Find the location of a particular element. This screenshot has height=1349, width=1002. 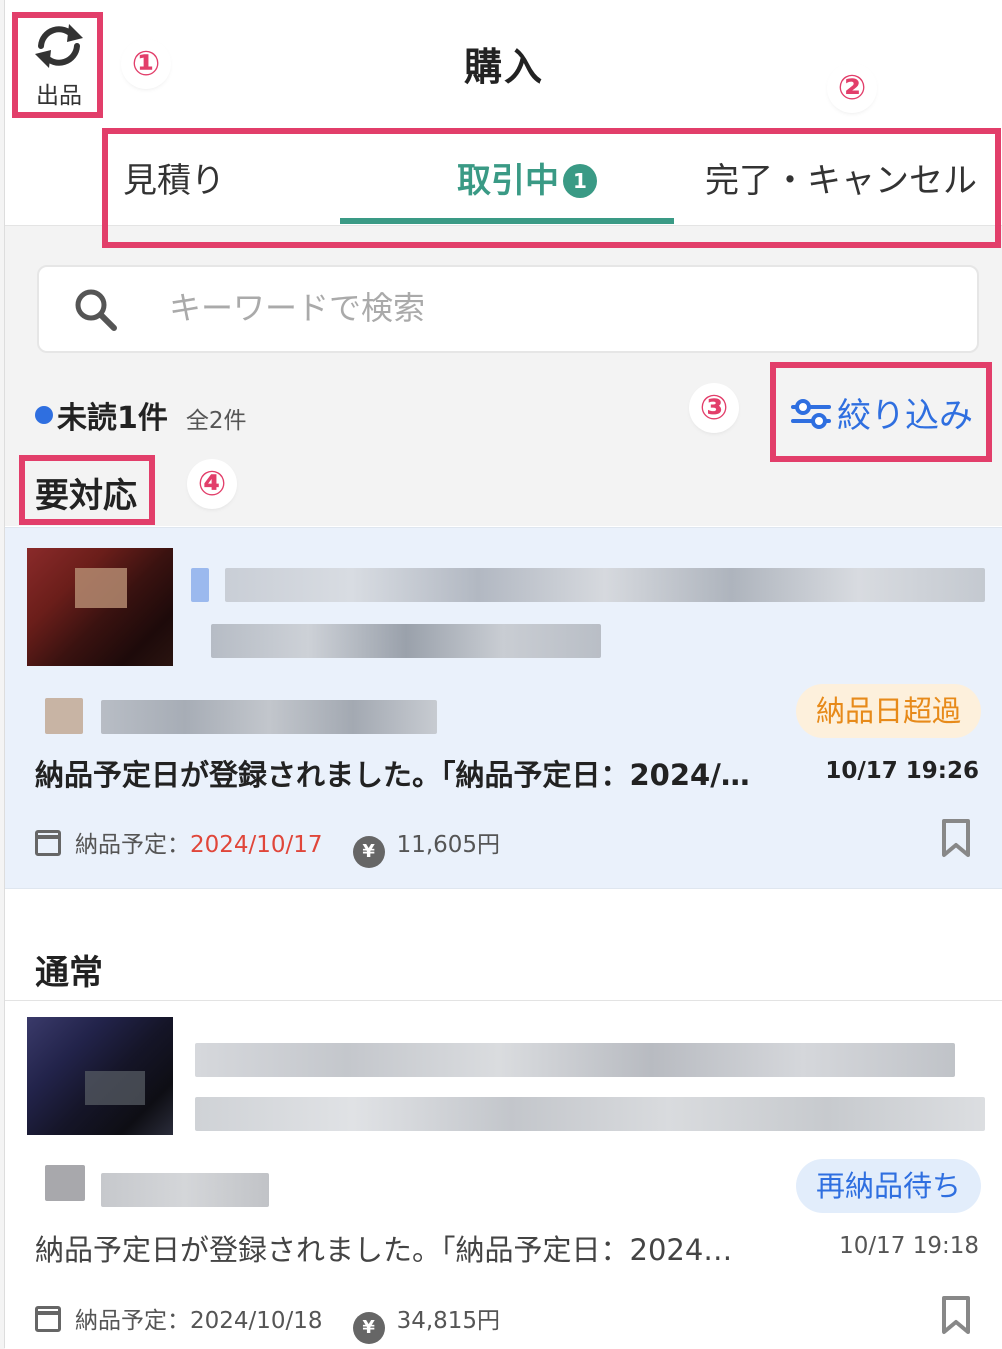

order-time: 10/17 19:18 is located at coordinates (909, 1246).